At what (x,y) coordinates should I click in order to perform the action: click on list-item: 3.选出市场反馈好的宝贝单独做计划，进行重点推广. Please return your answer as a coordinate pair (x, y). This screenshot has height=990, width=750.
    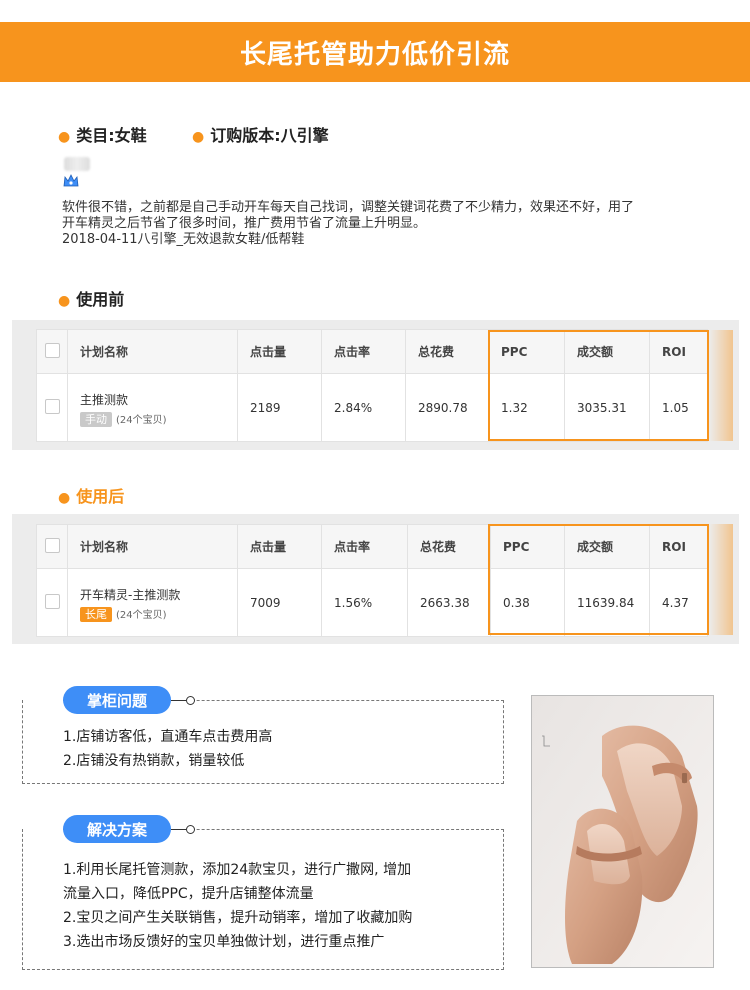
    Looking at the image, I should click on (224, 942).